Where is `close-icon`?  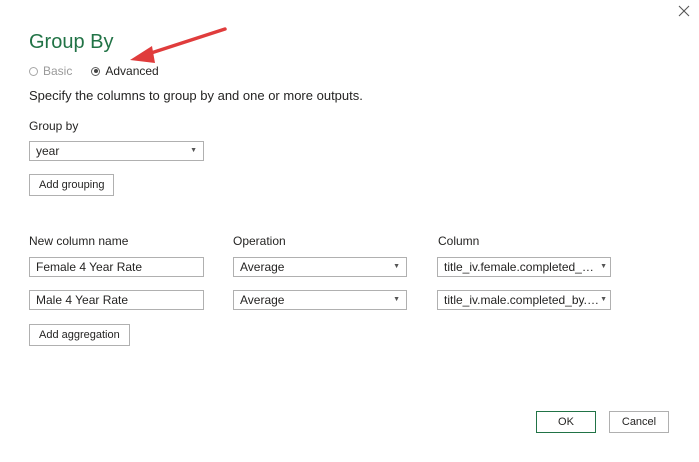
close-icon is located at coordinates (684, 11).